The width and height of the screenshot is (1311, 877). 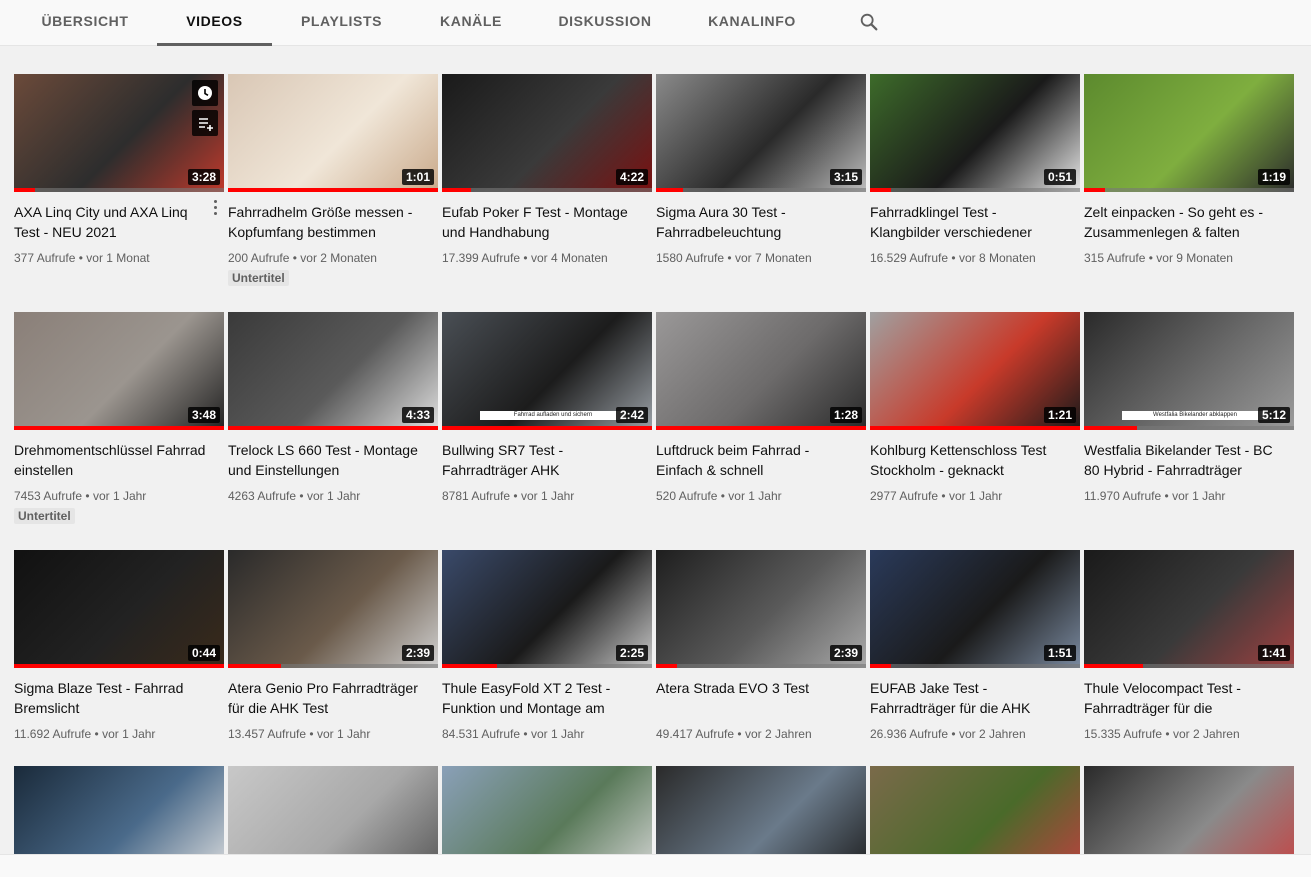 I want to click on video-thumbnail: 2:25, so click(x=547, y=609).